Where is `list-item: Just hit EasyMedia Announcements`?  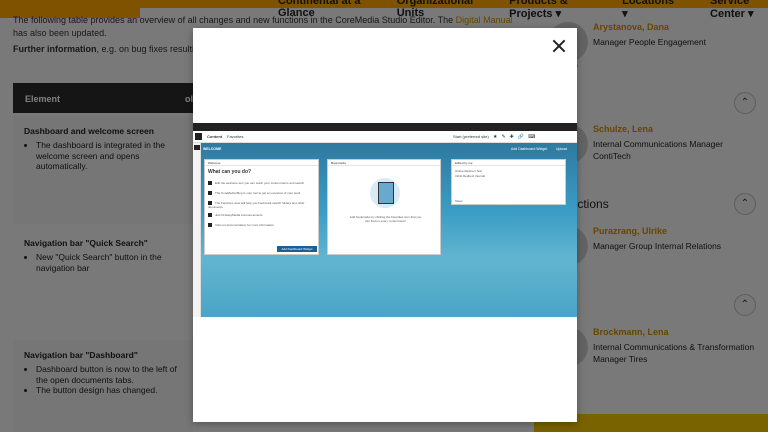
list-item: Just hit EasyMedia Announcements is located at coordinates (235, 215).